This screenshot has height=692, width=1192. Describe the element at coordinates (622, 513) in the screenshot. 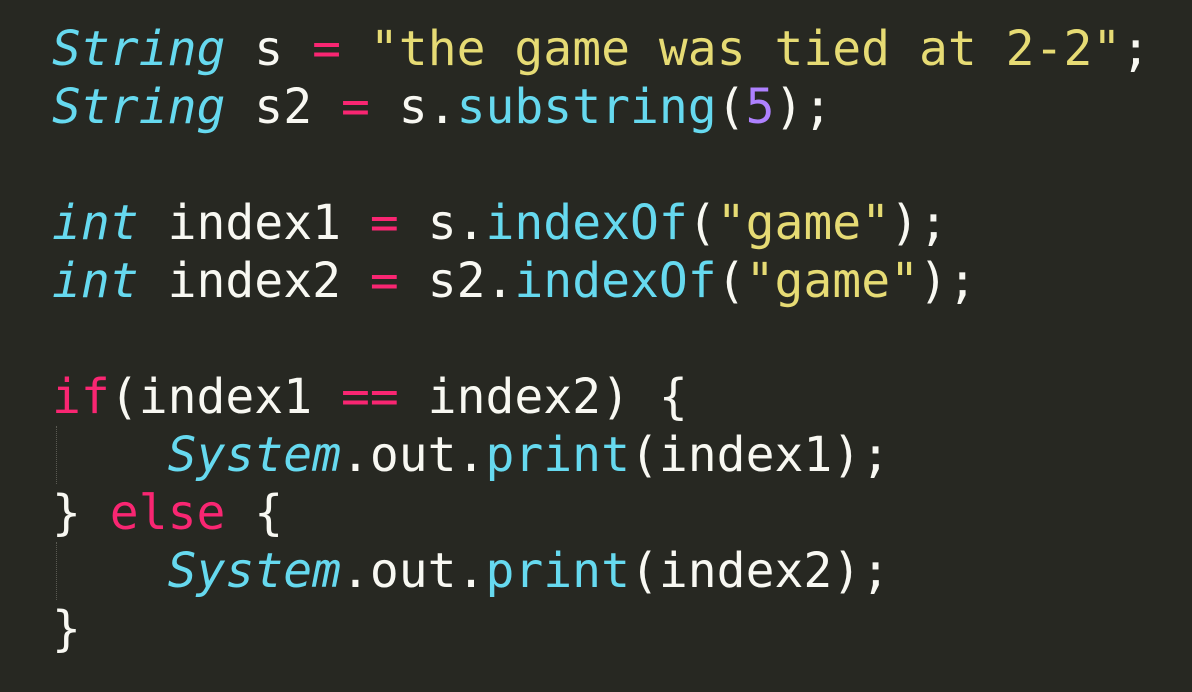

I see `code-line: } else {` at that location.